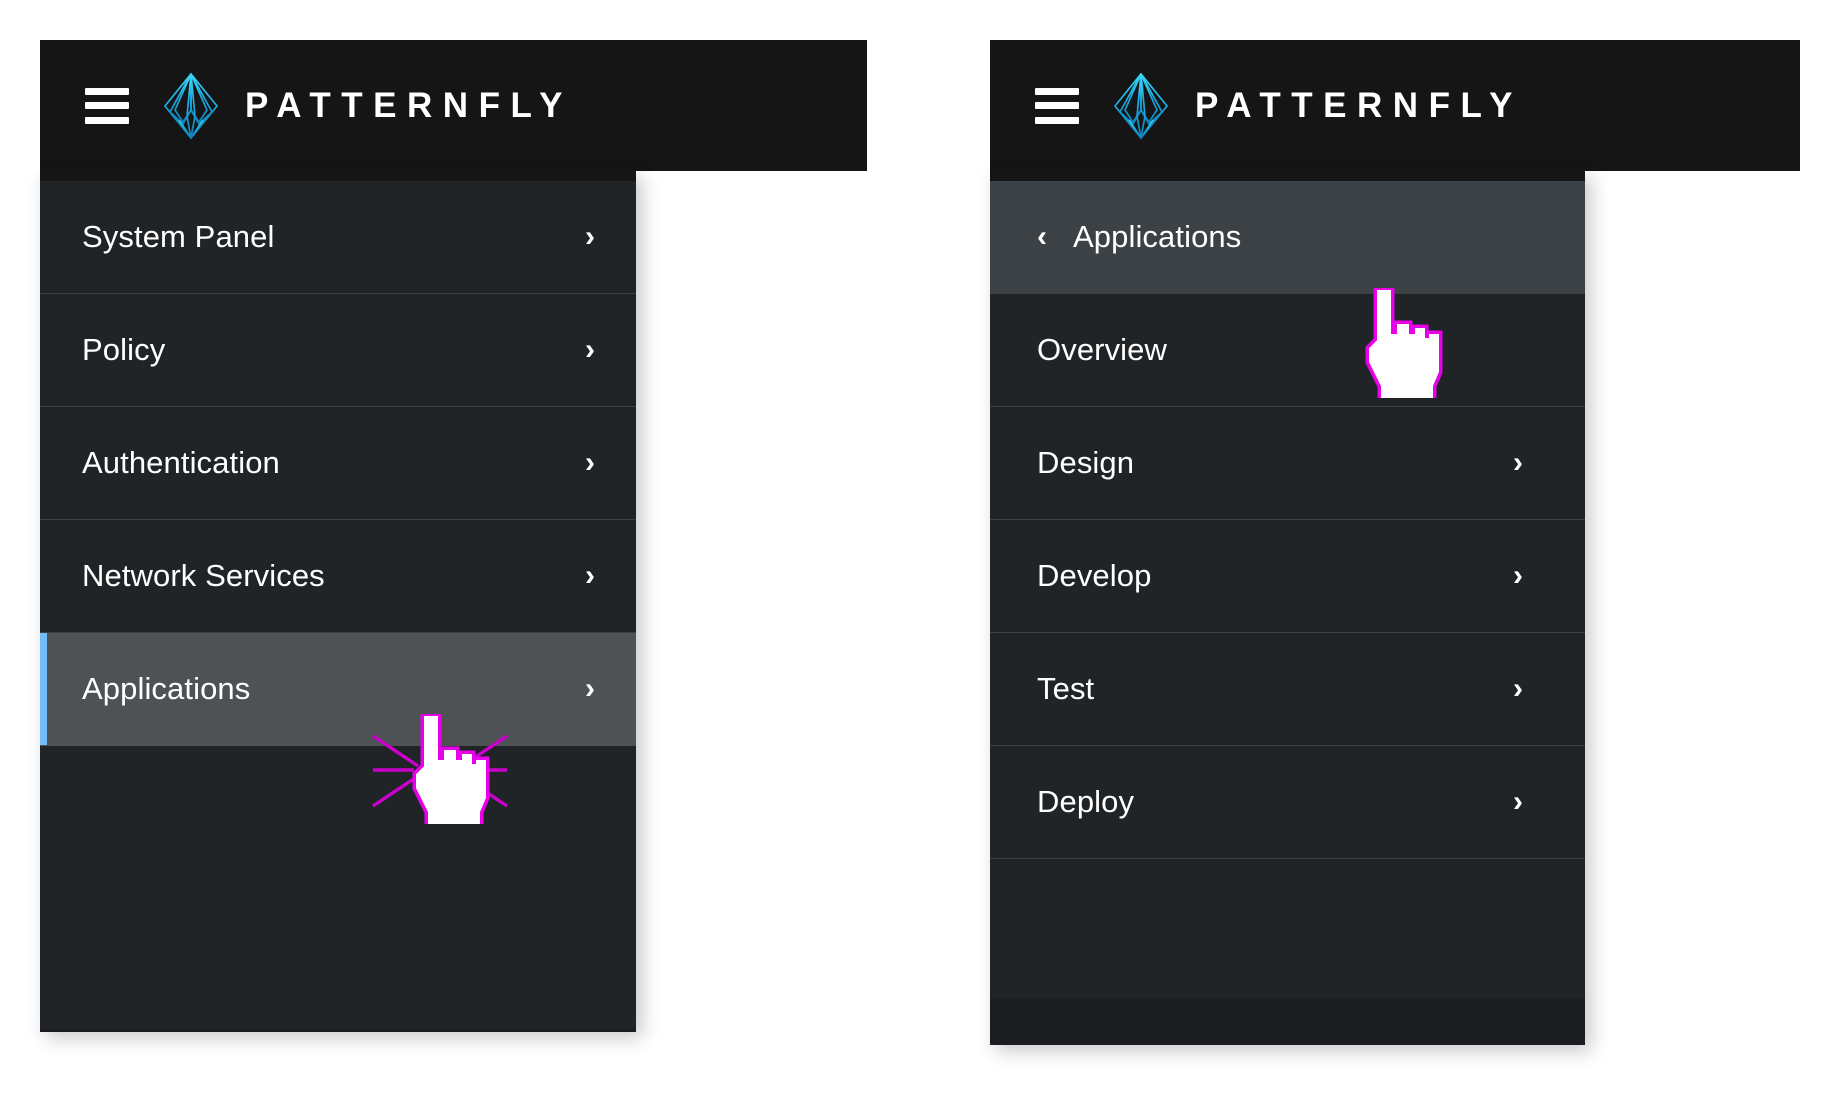 The height and width of the screenshot is (1094, 1832). I want to click on nav-item-policy: Policy ›, so click(338, 350).